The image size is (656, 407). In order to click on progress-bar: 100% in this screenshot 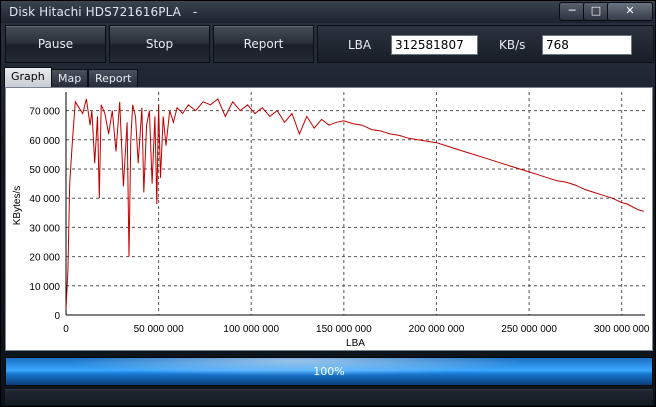, I will do `click(329, 371)`.